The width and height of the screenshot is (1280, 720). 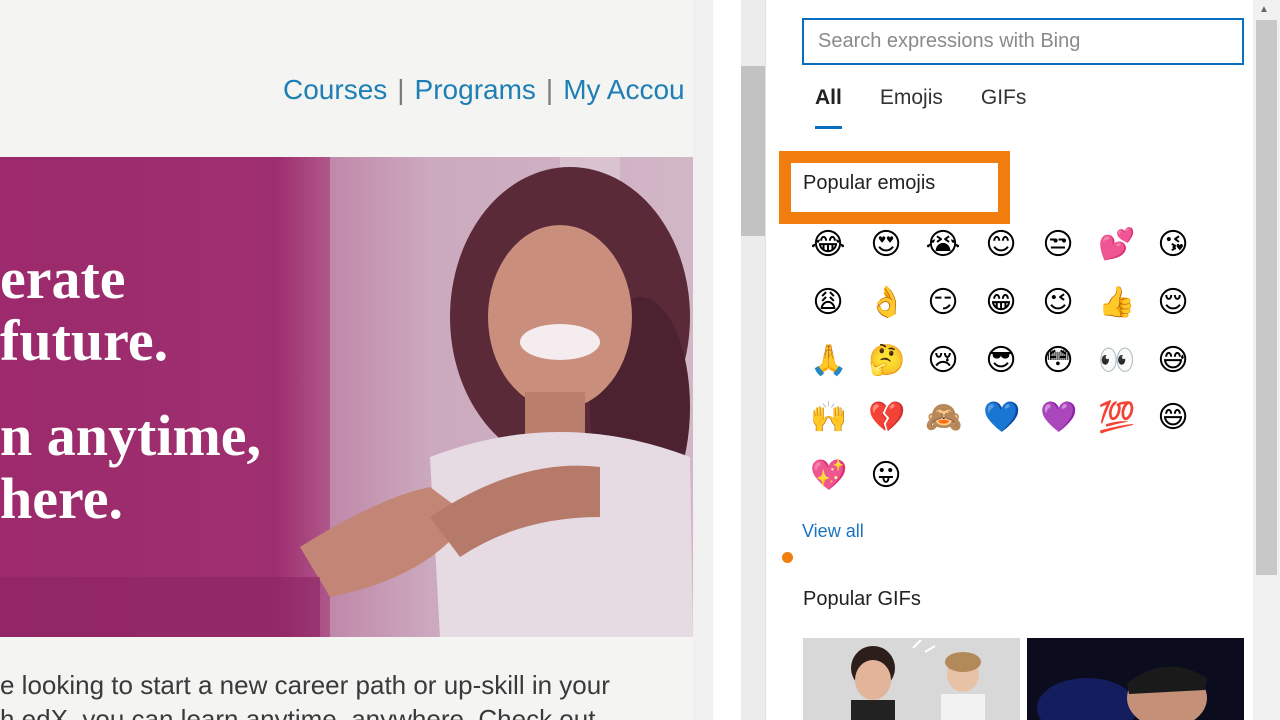 What do you see at coordinates (886, 476) in the screenshot?
I see `face-with-tongue-icon: 😛` at bounding box center [886, 476].